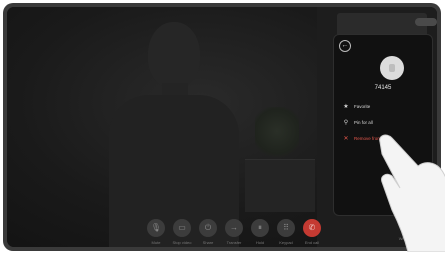 This screenshot has height=254, width=445. What do you see at coordinates (260, 242) in the screenshot?
I see `hold-label: Hold` at bounding box center [260, 242].